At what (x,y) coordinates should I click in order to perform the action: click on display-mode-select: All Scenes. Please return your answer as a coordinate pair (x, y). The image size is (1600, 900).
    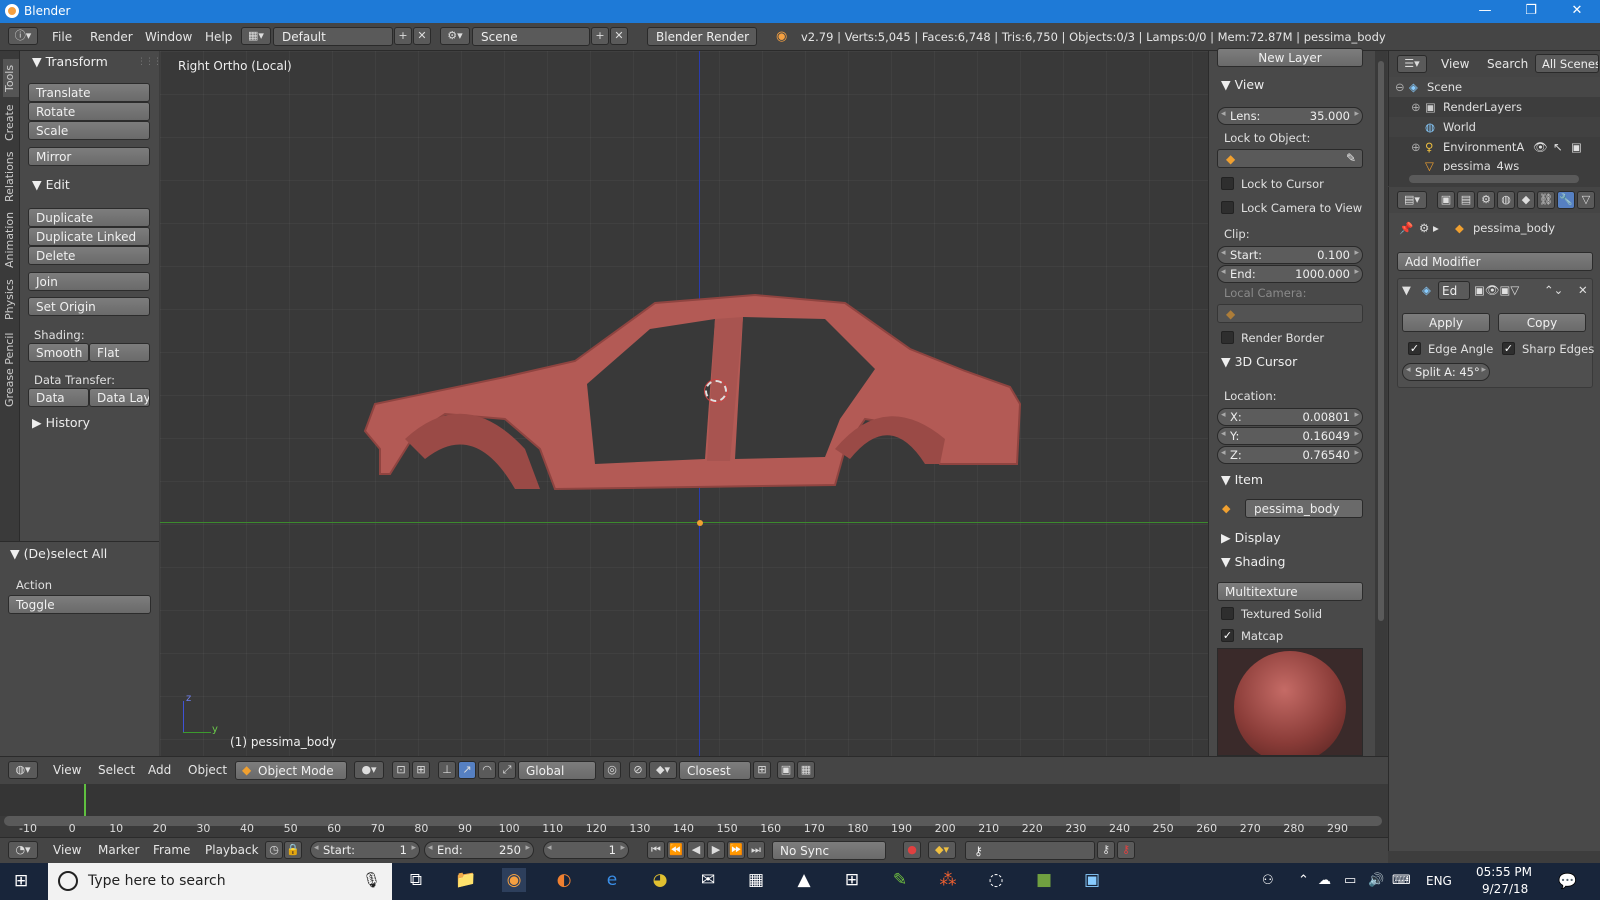
    Looking at the image, I should click on (1567, 63).